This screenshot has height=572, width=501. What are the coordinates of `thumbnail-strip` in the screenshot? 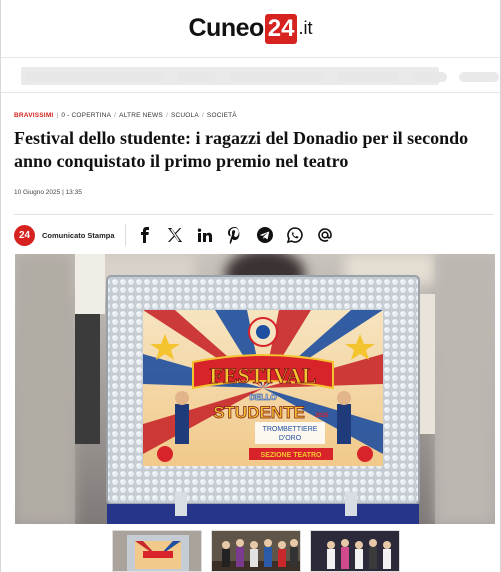 It's located at (256, 551).